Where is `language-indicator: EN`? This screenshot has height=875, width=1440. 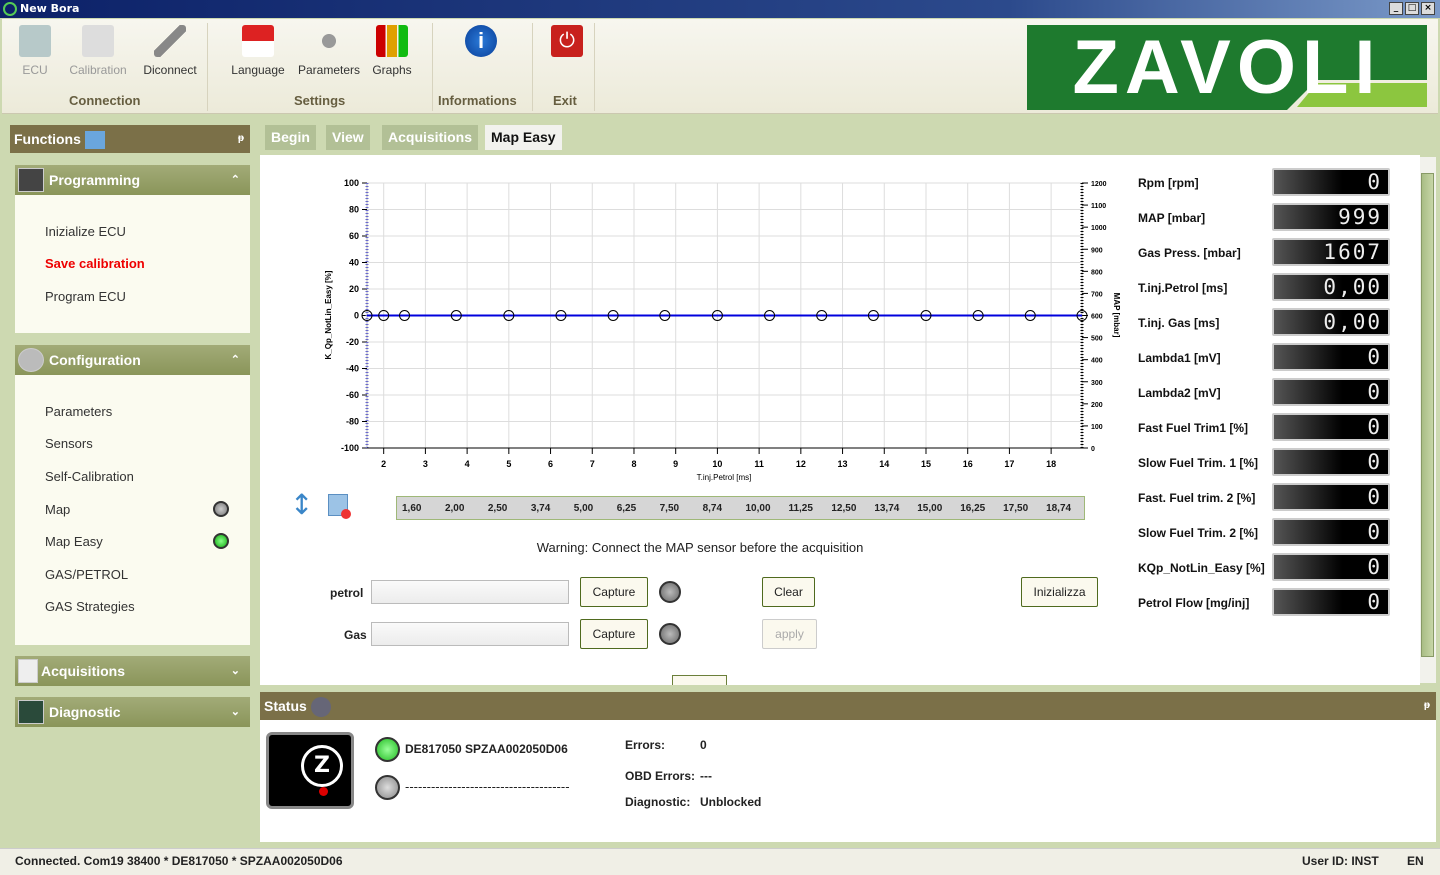 language-indicator: EN is located at coordinates (1415, 861).